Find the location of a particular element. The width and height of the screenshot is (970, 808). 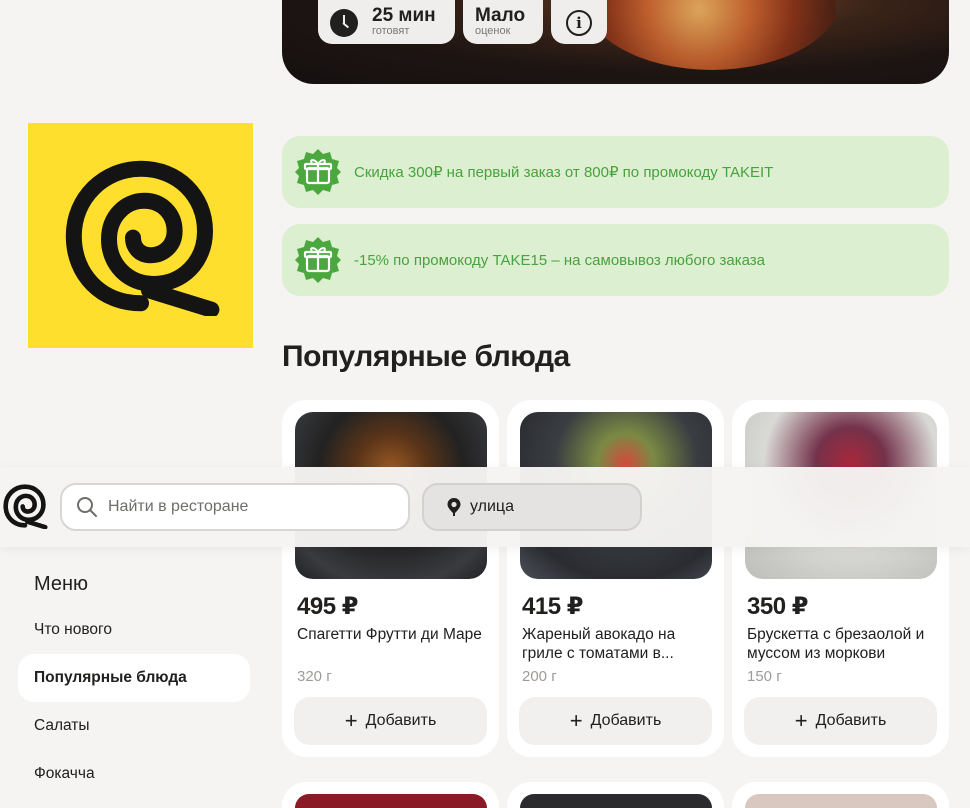

menu-item-label: Салаты is located at coordinates (62, 725).